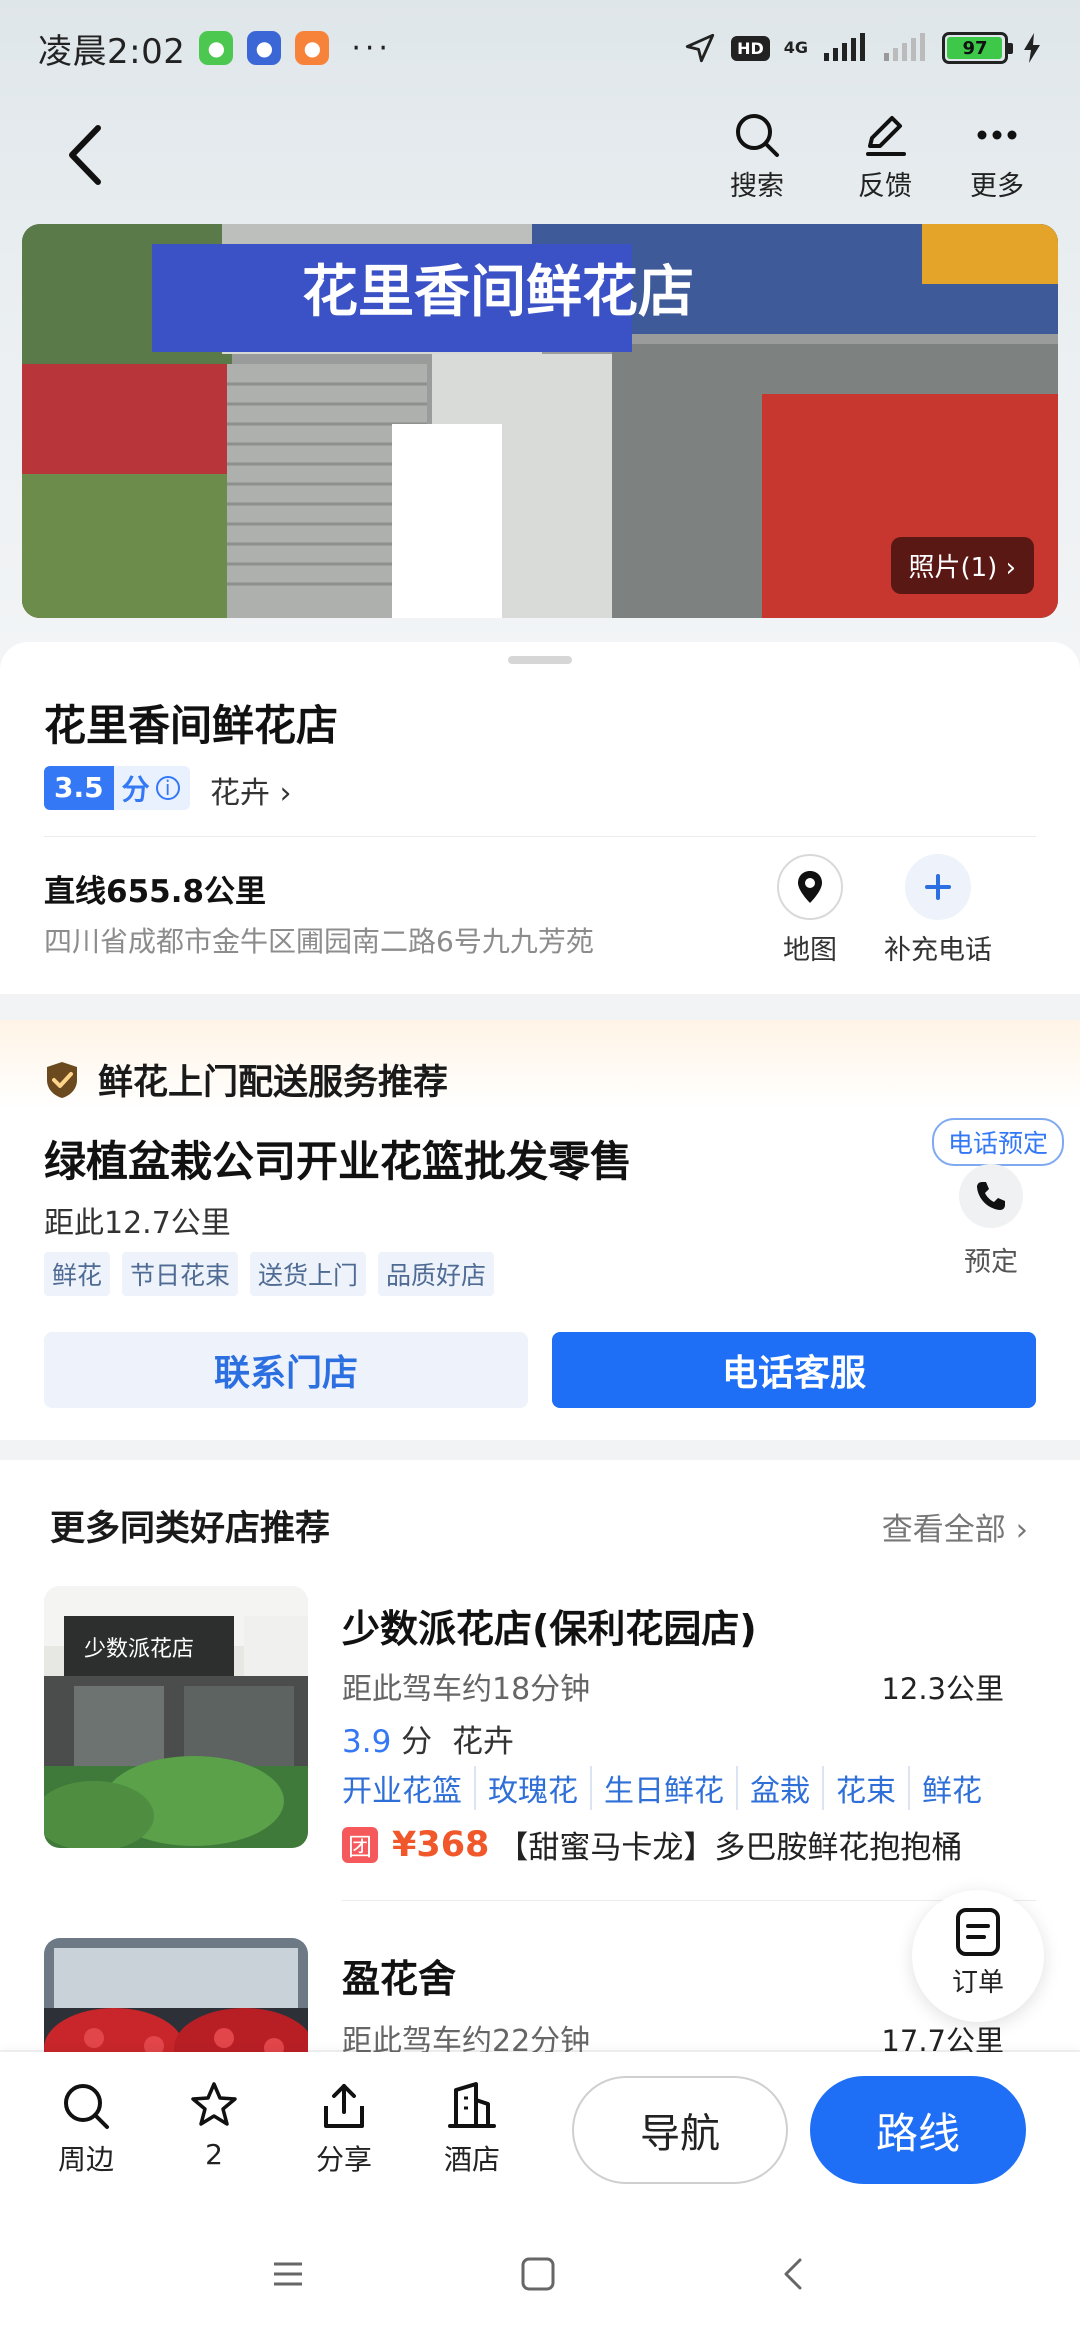 The height and width of the screenshot is (2340, 1080). I want to click on group-deal: 团 ¥368 【甜蜜马卡龙】多巴胺鲜花抱抱桶, so click(652, 1844).